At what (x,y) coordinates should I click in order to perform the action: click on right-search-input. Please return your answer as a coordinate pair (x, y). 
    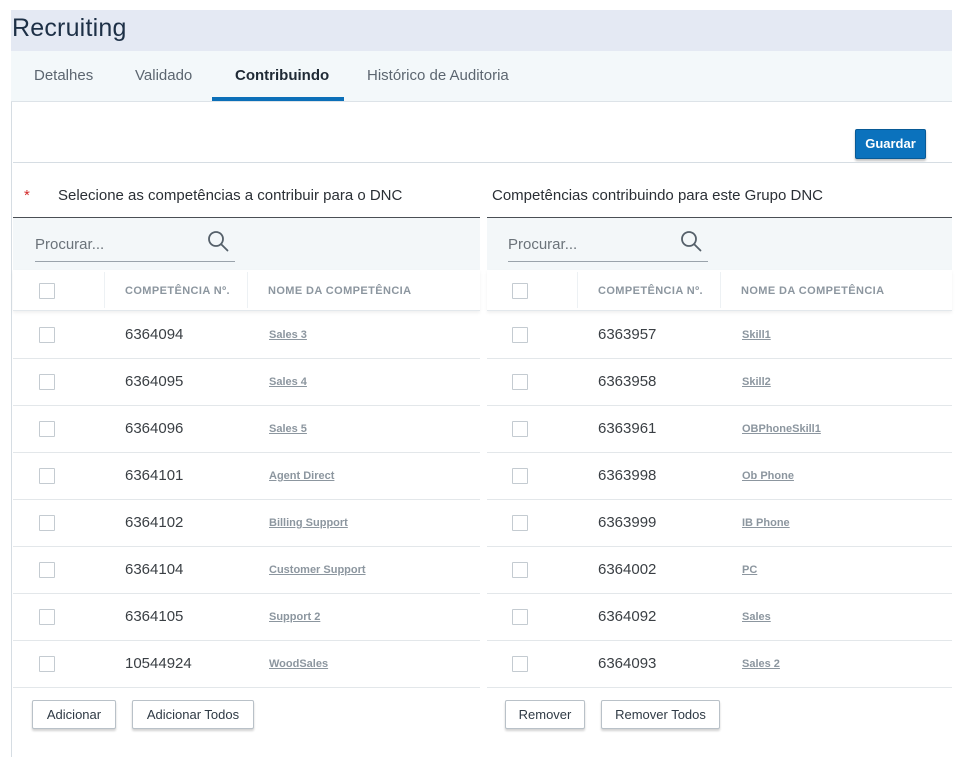
    Looking at the image, I should click on (608, 244).